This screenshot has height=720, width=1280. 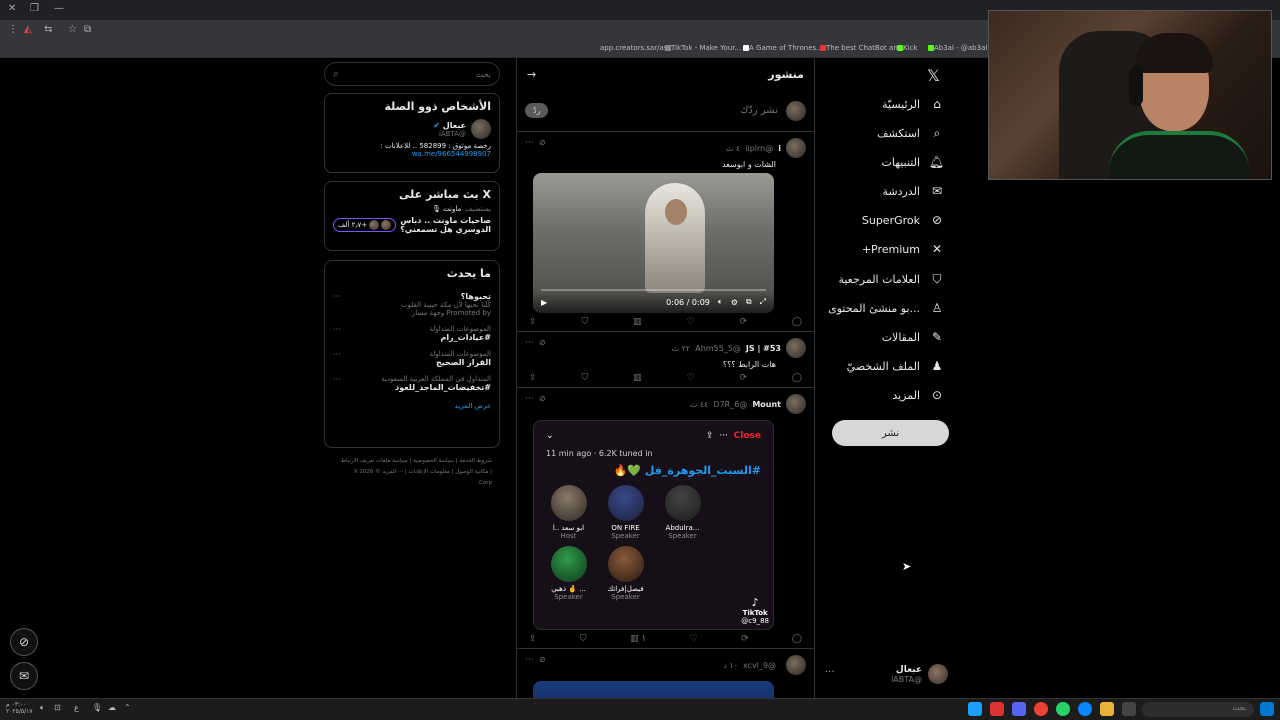 What do you see at coordinates (653, 689) in the screenshot?
I see `tweet-media` at bounding box center [653, 689].